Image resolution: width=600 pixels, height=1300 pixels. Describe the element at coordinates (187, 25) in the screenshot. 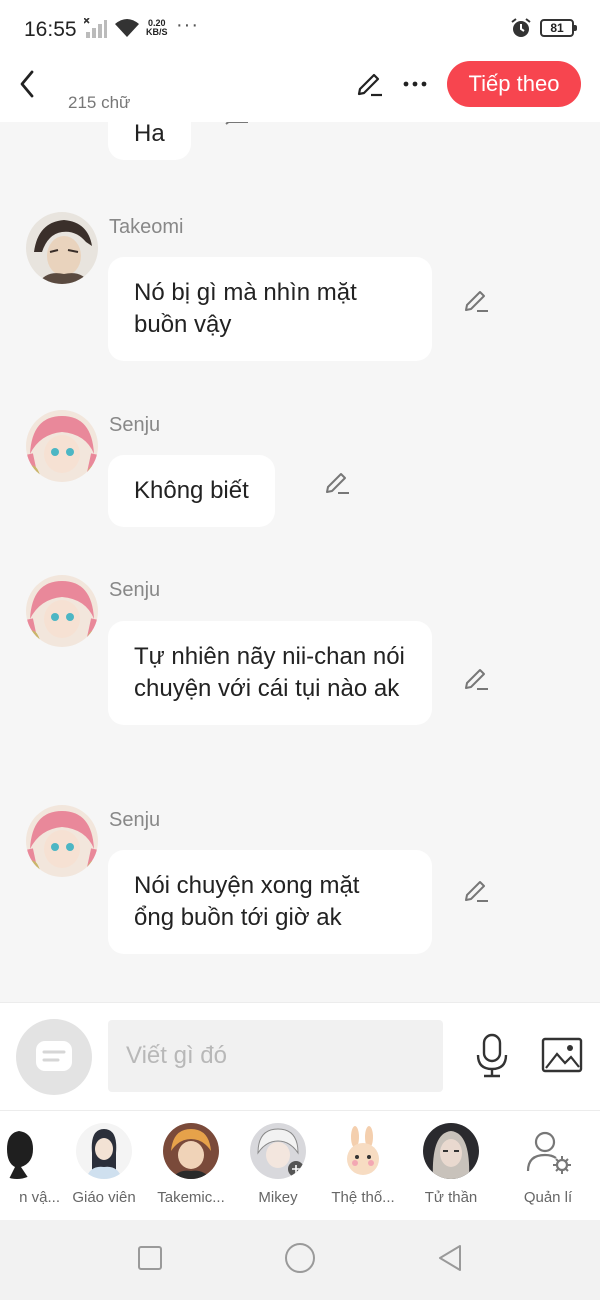

I see `status-more-dots: ···` at that location.